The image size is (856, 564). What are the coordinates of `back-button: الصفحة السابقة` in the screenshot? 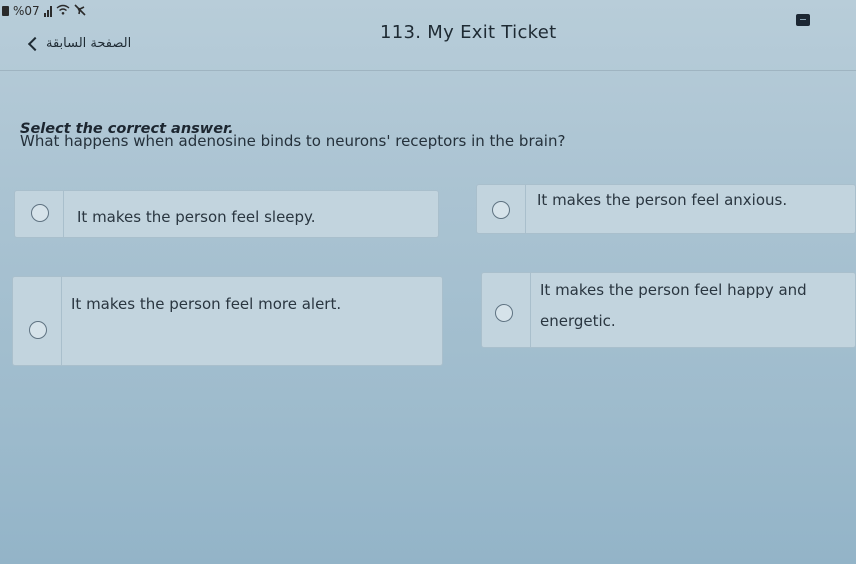 It's located at (79, 44).